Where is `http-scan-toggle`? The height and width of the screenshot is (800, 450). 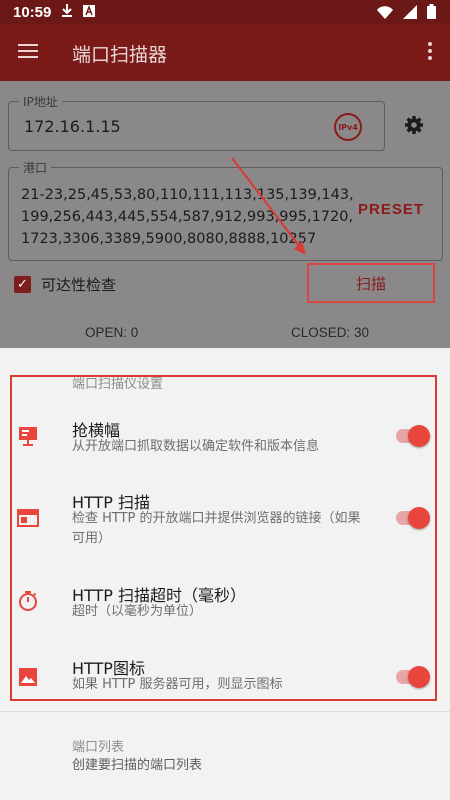 http-scan-toggle is located at coordinates (414, 518).